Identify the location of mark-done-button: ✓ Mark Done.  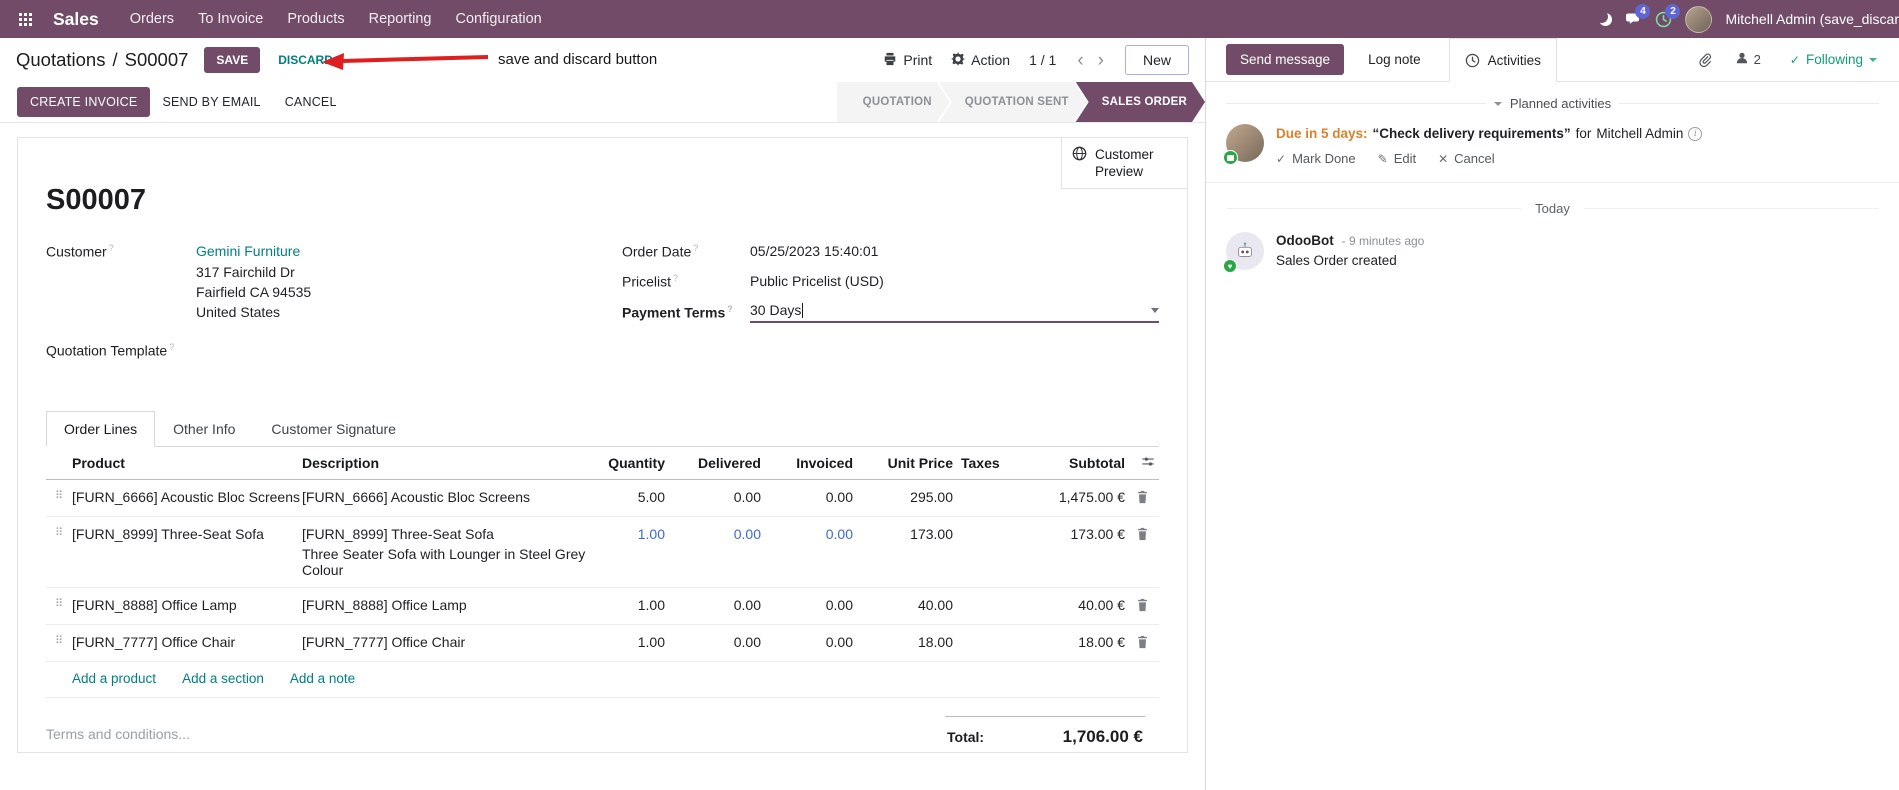
(1316, 158).